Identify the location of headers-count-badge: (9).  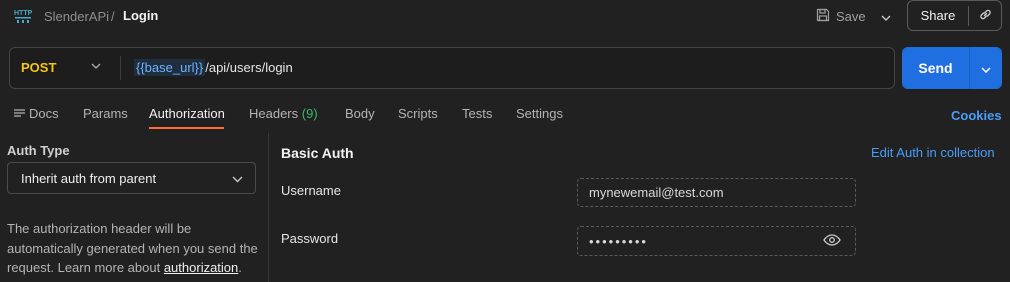
(309, 113).